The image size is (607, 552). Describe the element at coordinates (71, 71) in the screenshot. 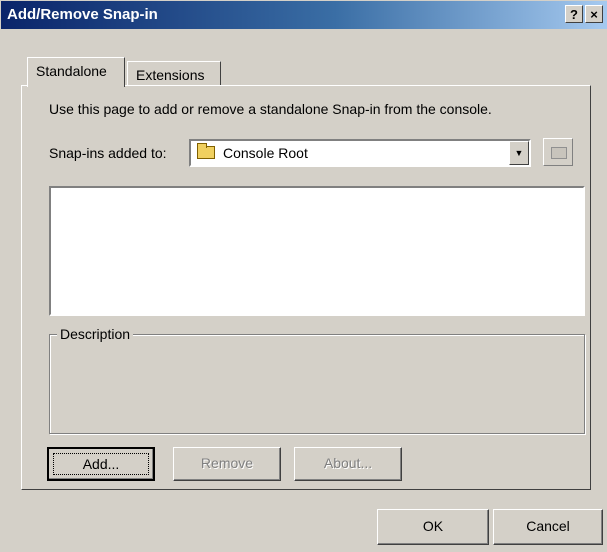

I see `tab-standalone-label: Standalone` at that location.